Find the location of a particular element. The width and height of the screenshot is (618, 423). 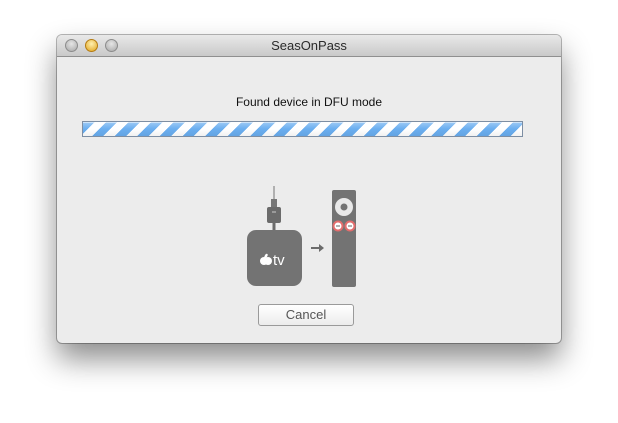

arrow-right-icon is located at coordinates (317, 248).